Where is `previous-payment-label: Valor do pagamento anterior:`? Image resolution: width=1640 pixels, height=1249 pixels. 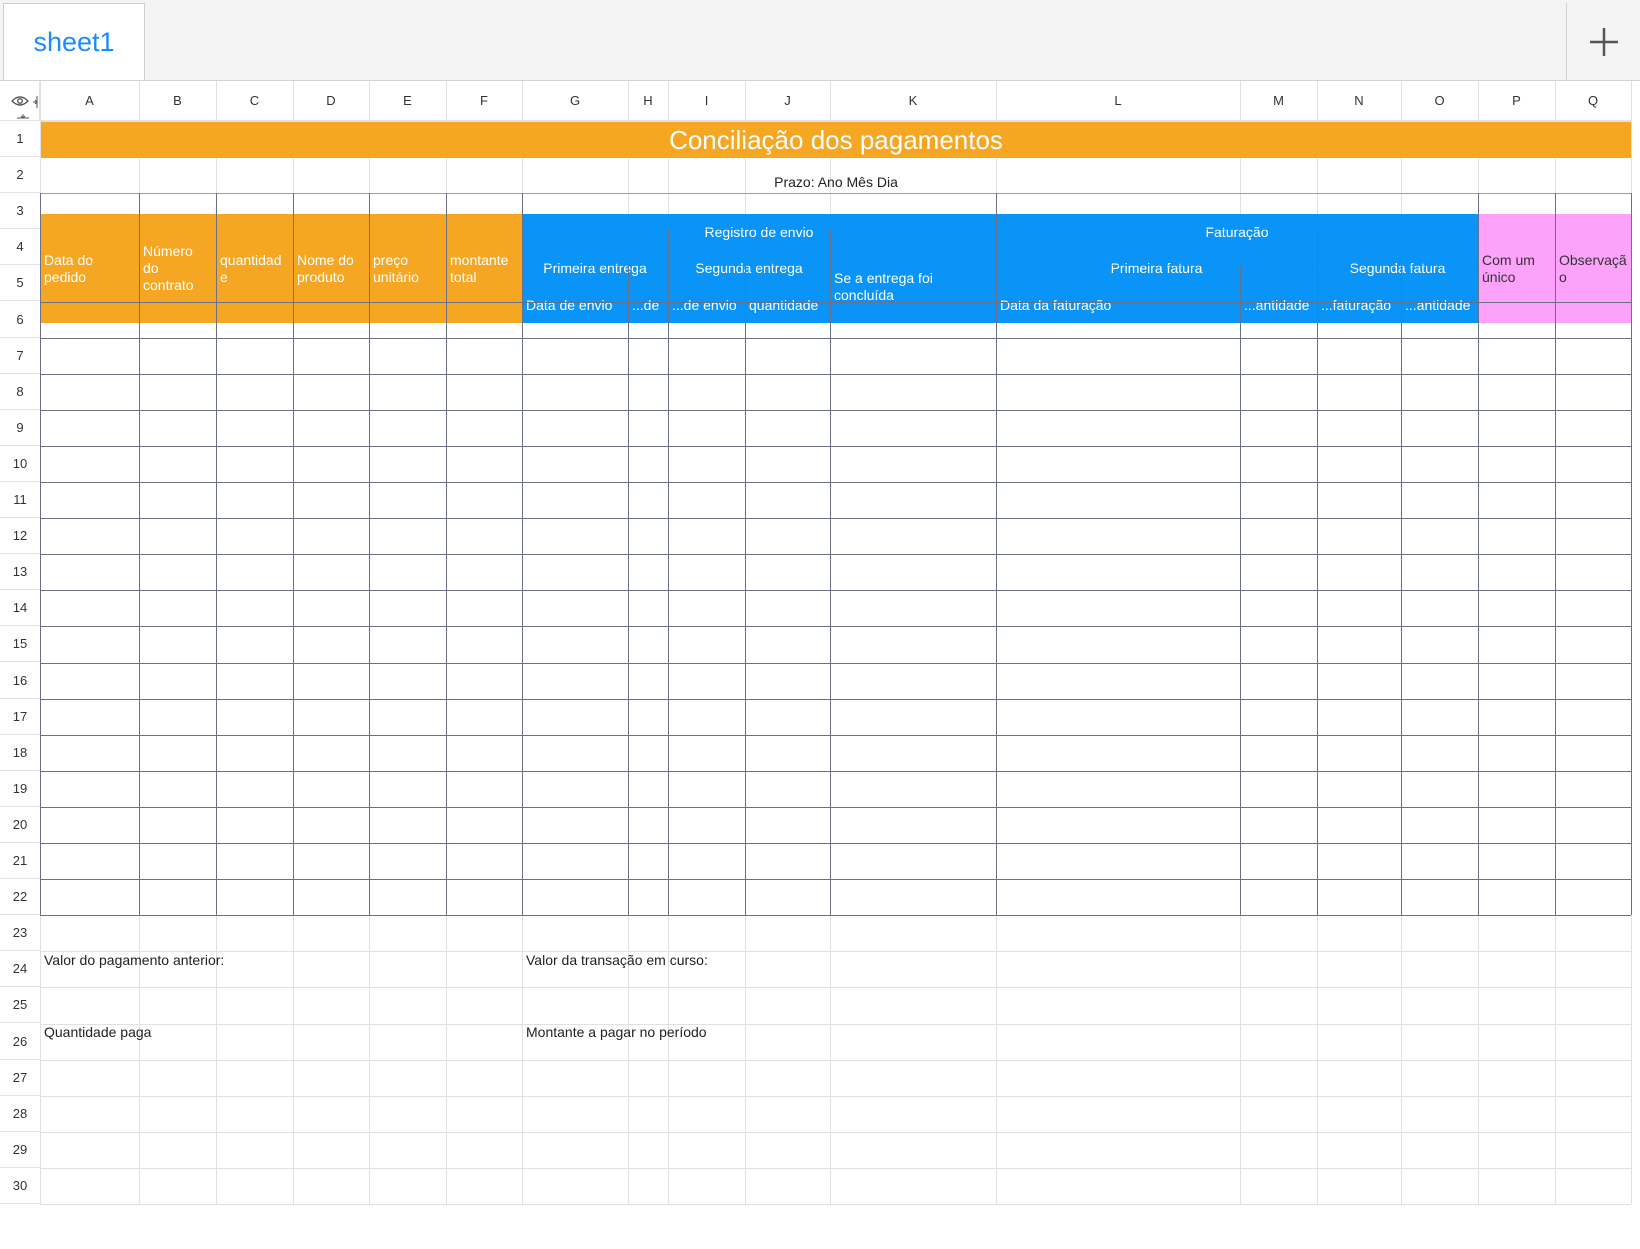 previous-payment-label: Valor do pagamento anterior: is located at coordinates (200, 960).